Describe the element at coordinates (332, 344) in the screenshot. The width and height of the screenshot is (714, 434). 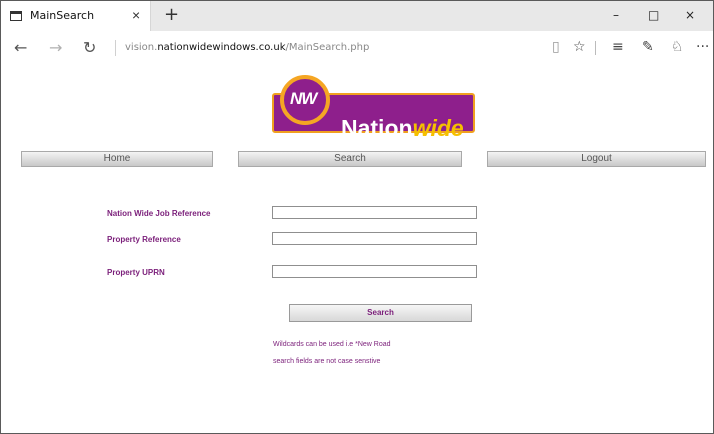
I see `wildcards-note: Wildcards can be used i.e *New Road` at that location.